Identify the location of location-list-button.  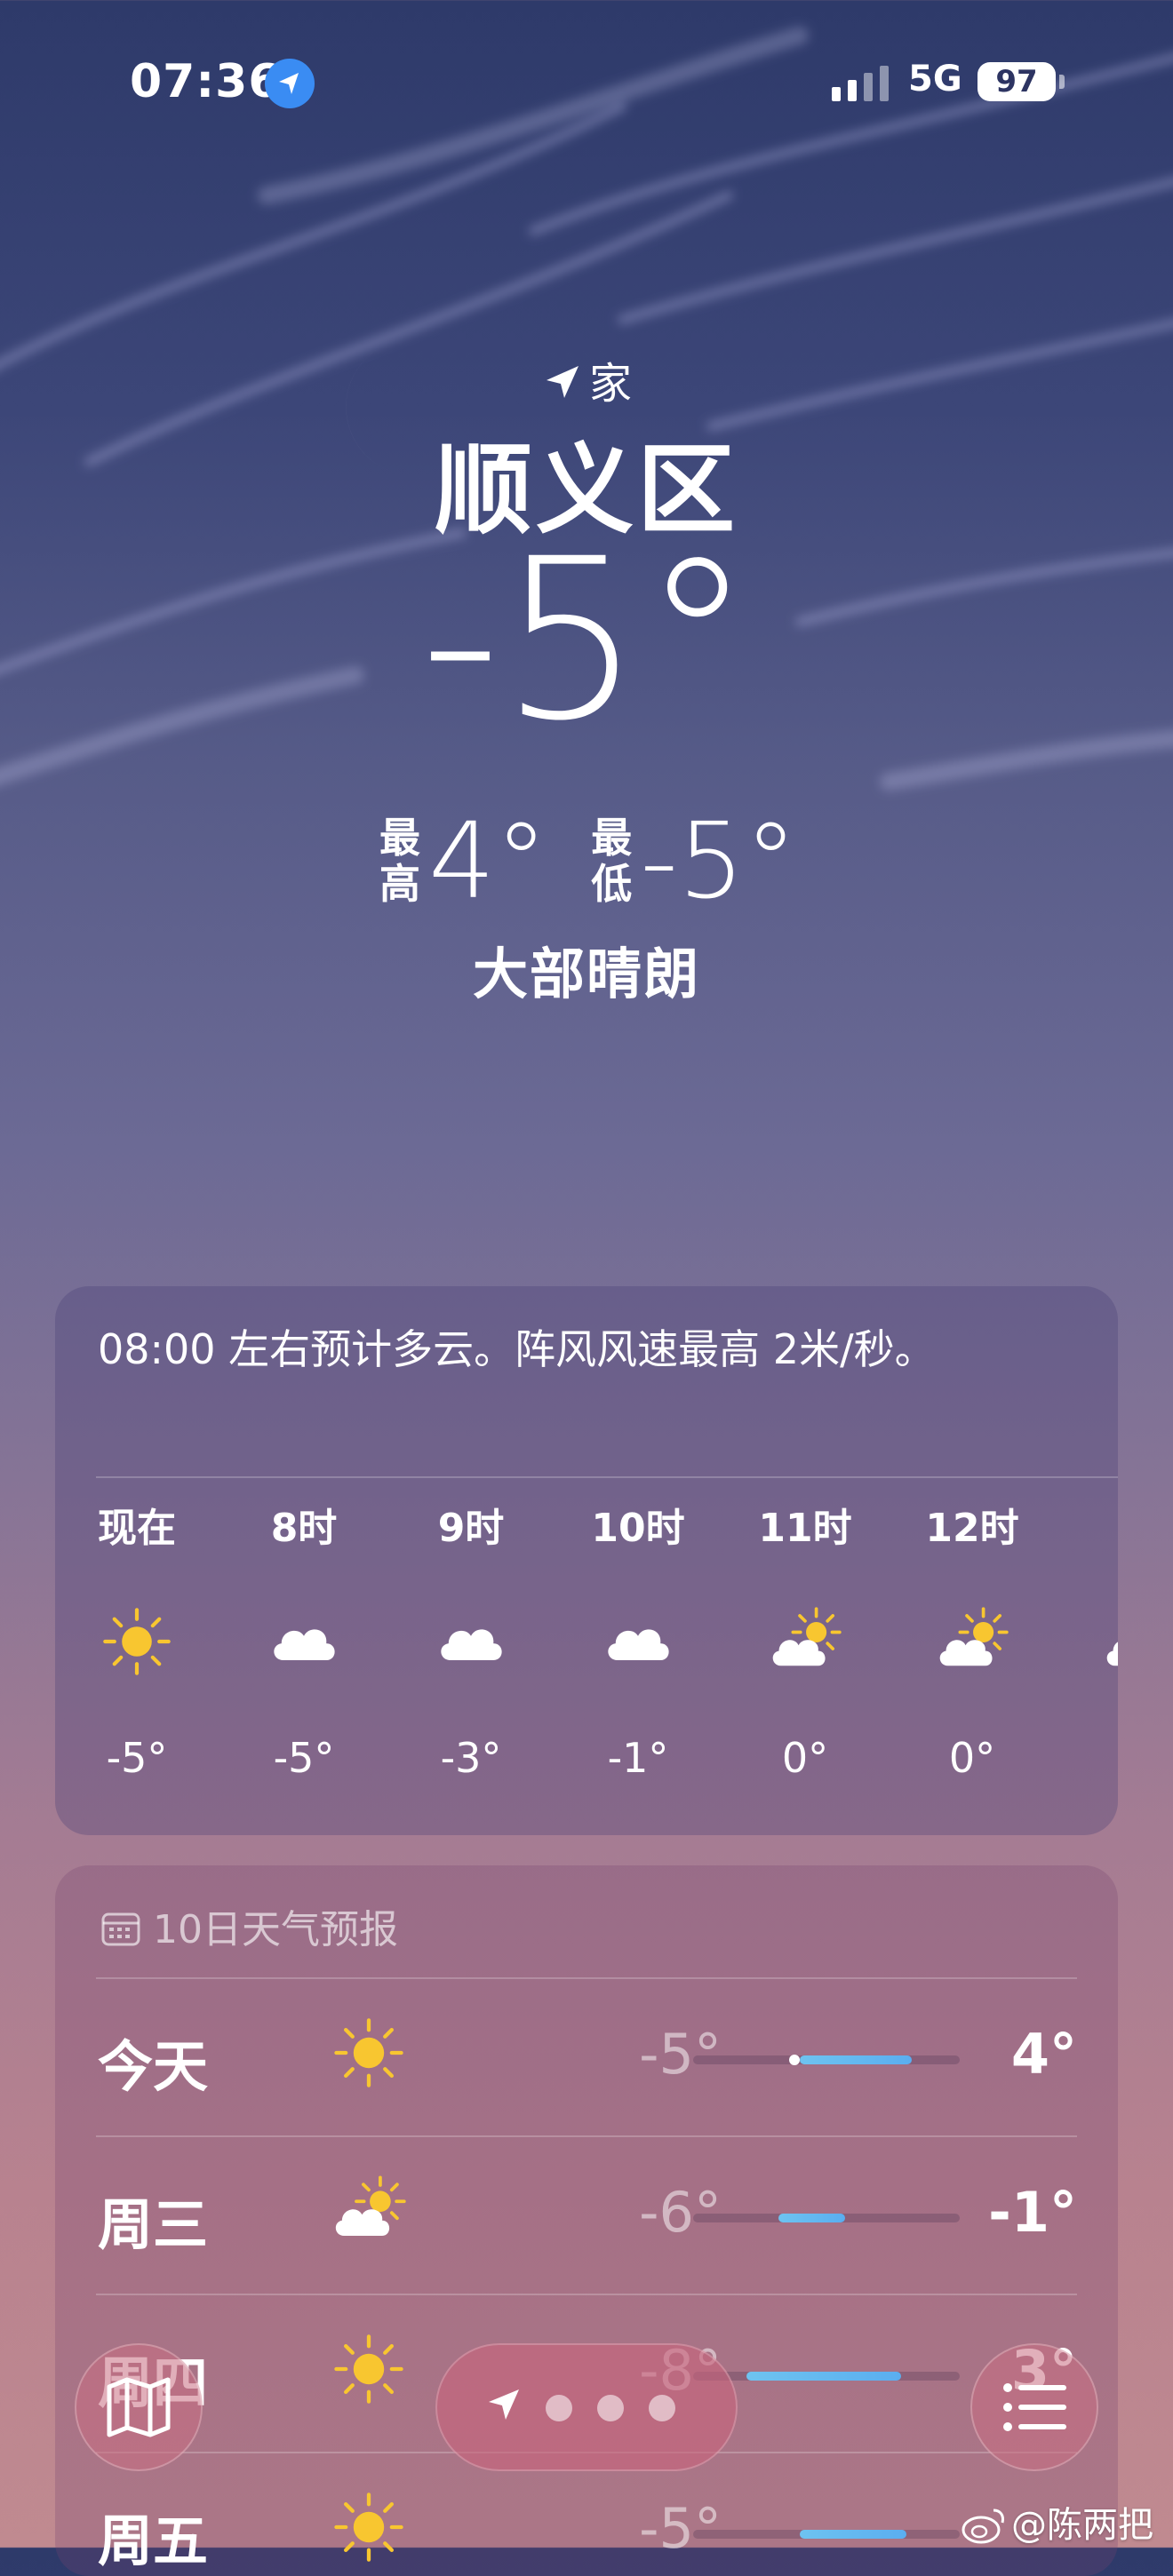
(1034, 2407).